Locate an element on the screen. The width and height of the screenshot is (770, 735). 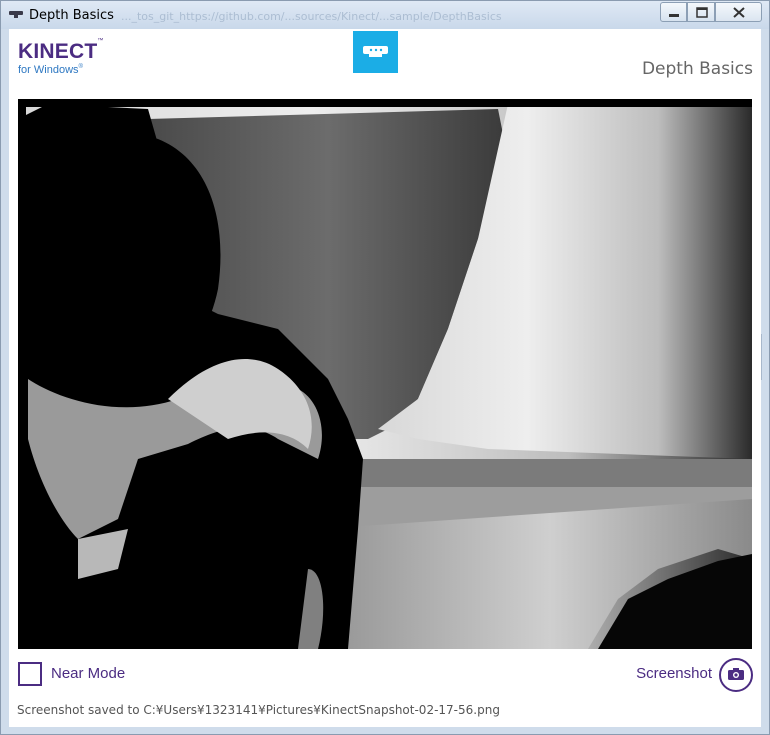
kinect-logo-subtitle: for Windows® is located at coordinates (50, 70).